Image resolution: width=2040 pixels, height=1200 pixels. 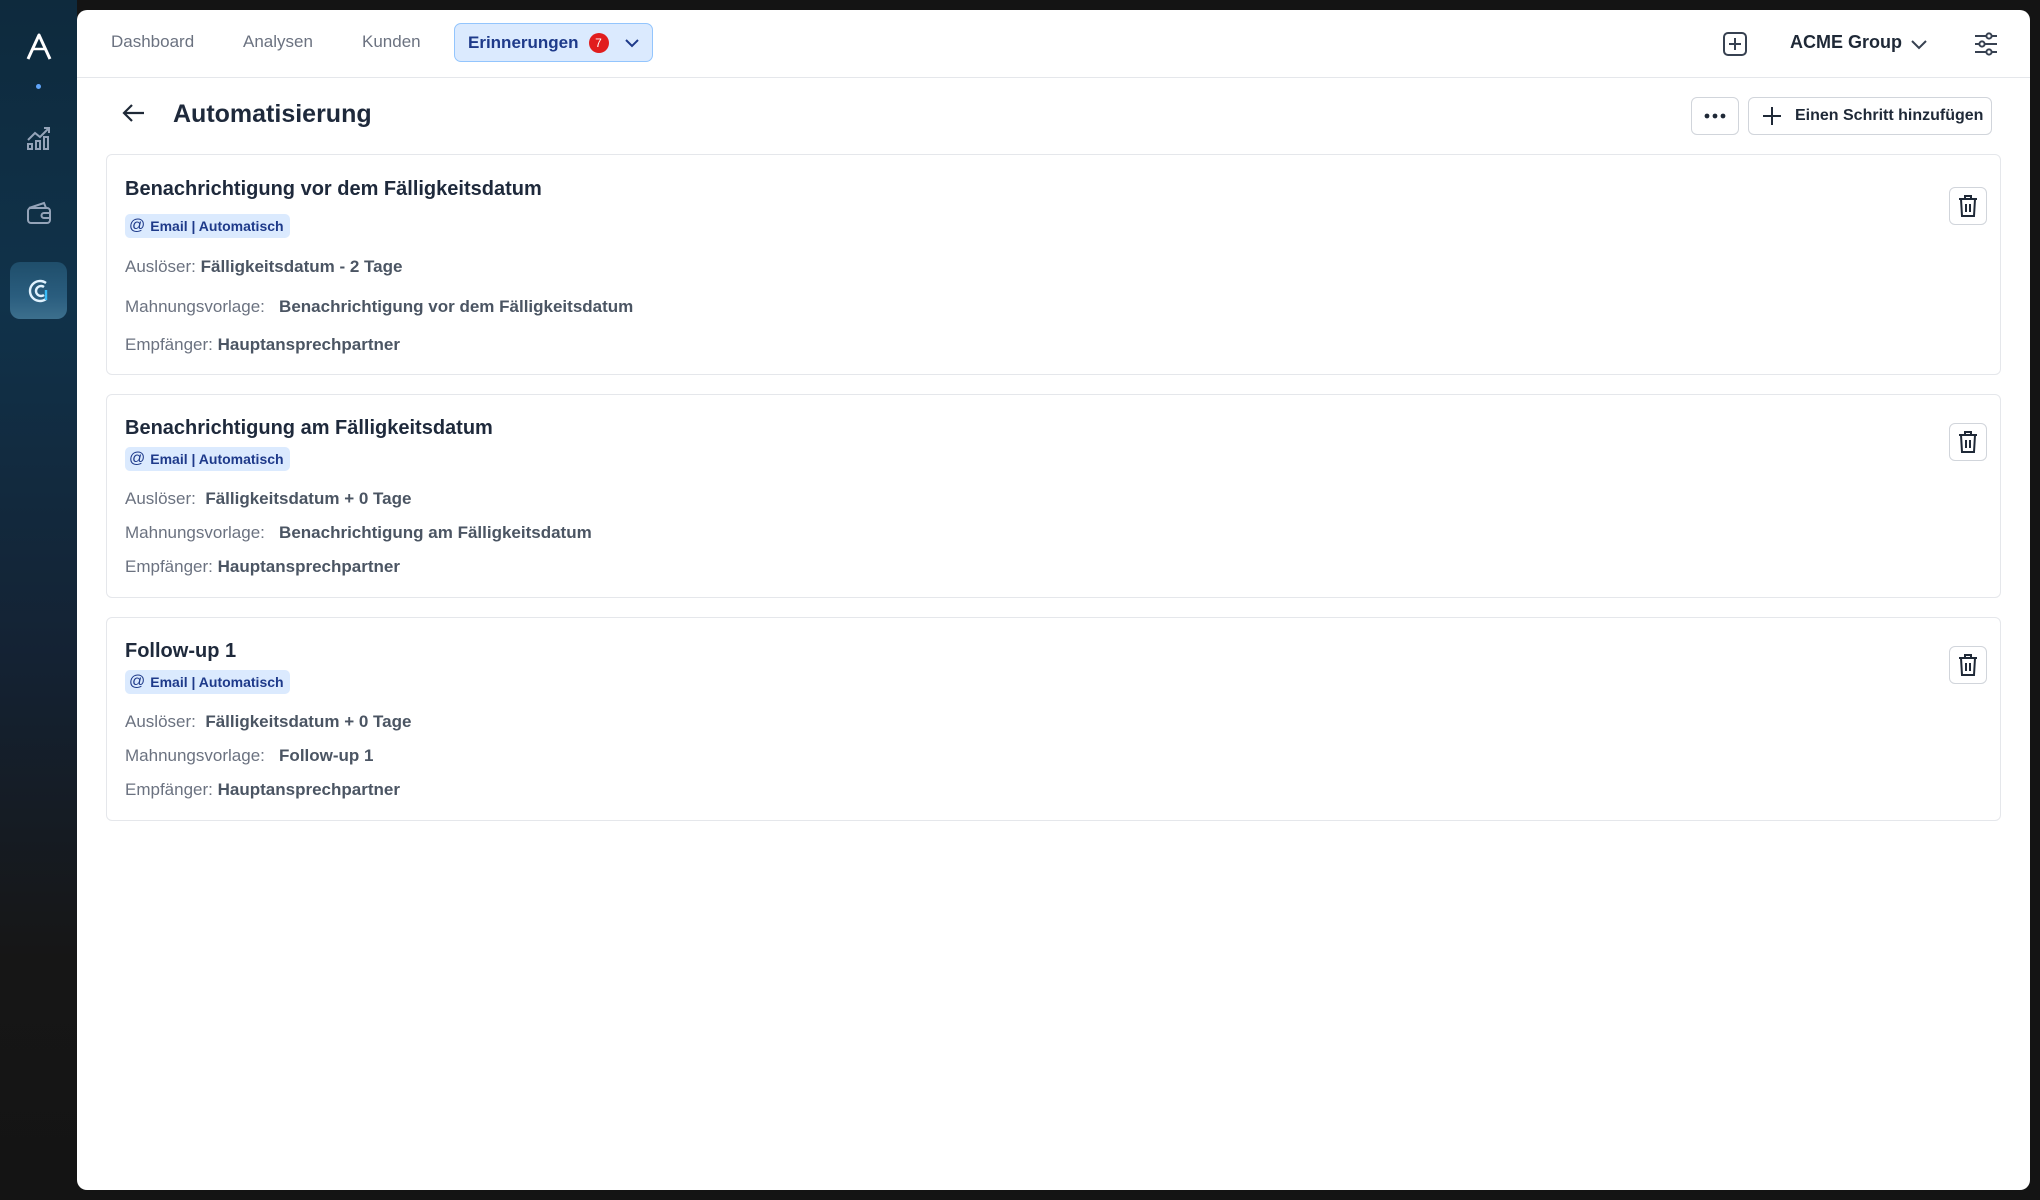 I want to click on notification-badge: 7, so click(x=598, y=42).